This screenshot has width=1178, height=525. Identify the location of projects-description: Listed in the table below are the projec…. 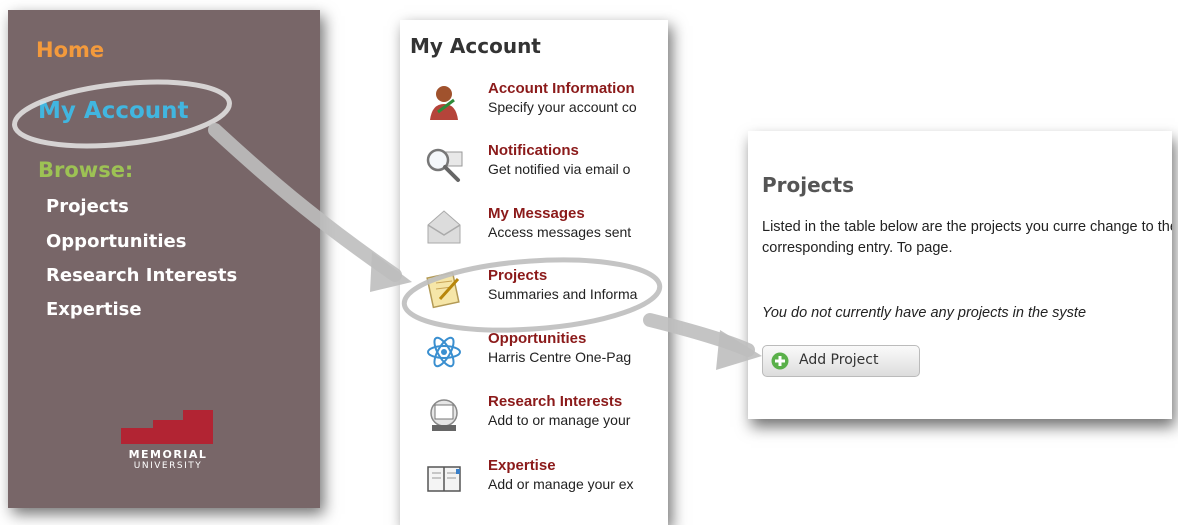
(967, 237).